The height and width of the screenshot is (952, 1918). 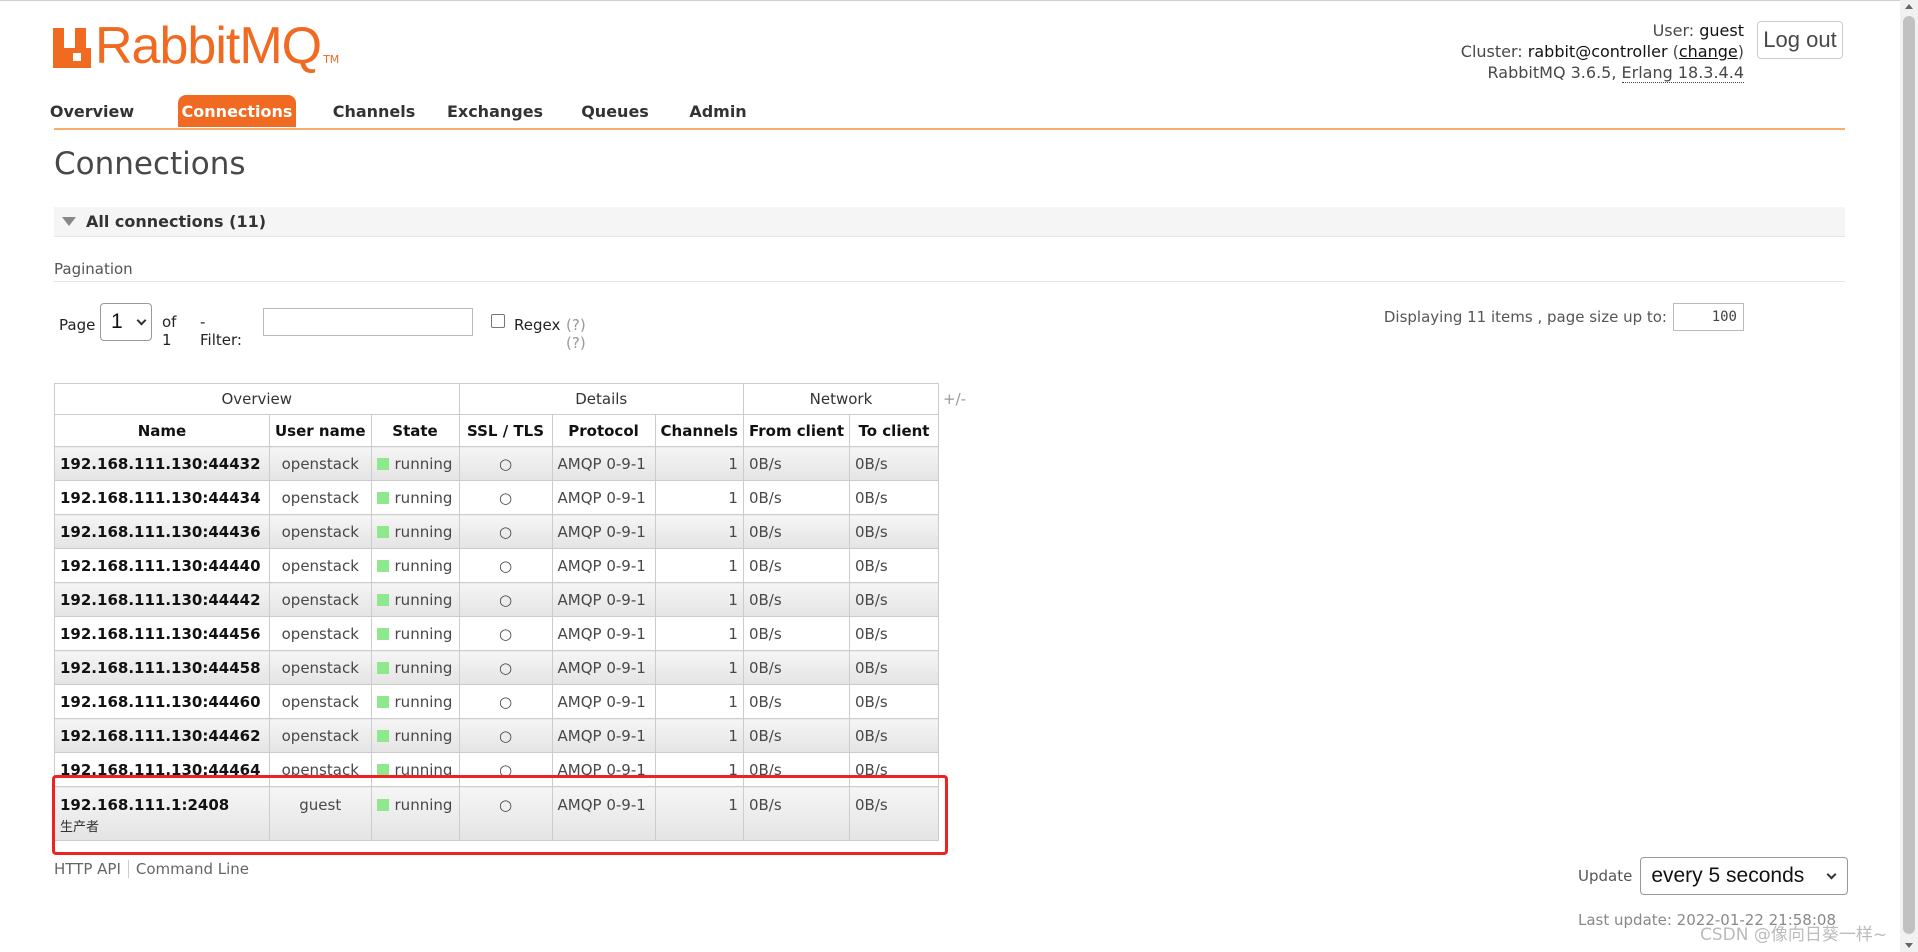 What do you see at coordinates (192, 869) in the screenshot?
I see `command-line-link: Command Line` at bounding box center [192, 869].